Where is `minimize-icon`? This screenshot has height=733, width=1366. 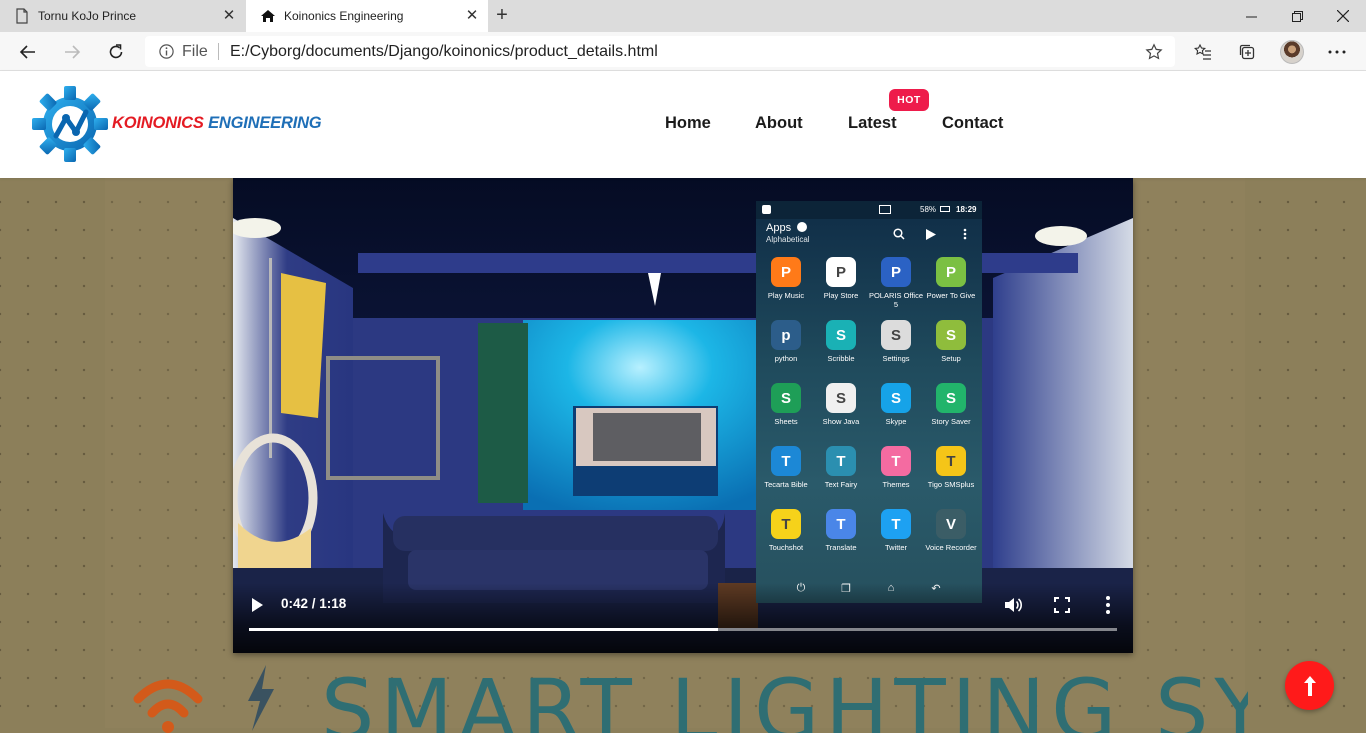 minimize-icon is located at coordinates (1251, 16).